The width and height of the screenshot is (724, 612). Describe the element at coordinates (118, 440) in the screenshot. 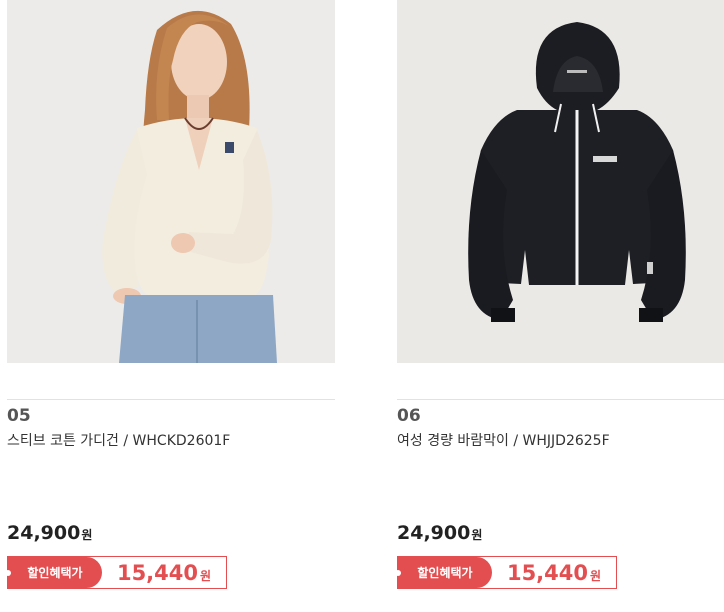

I see `product-name: 스티브 코튼 가디건 / WHCKD2601F` at that location.